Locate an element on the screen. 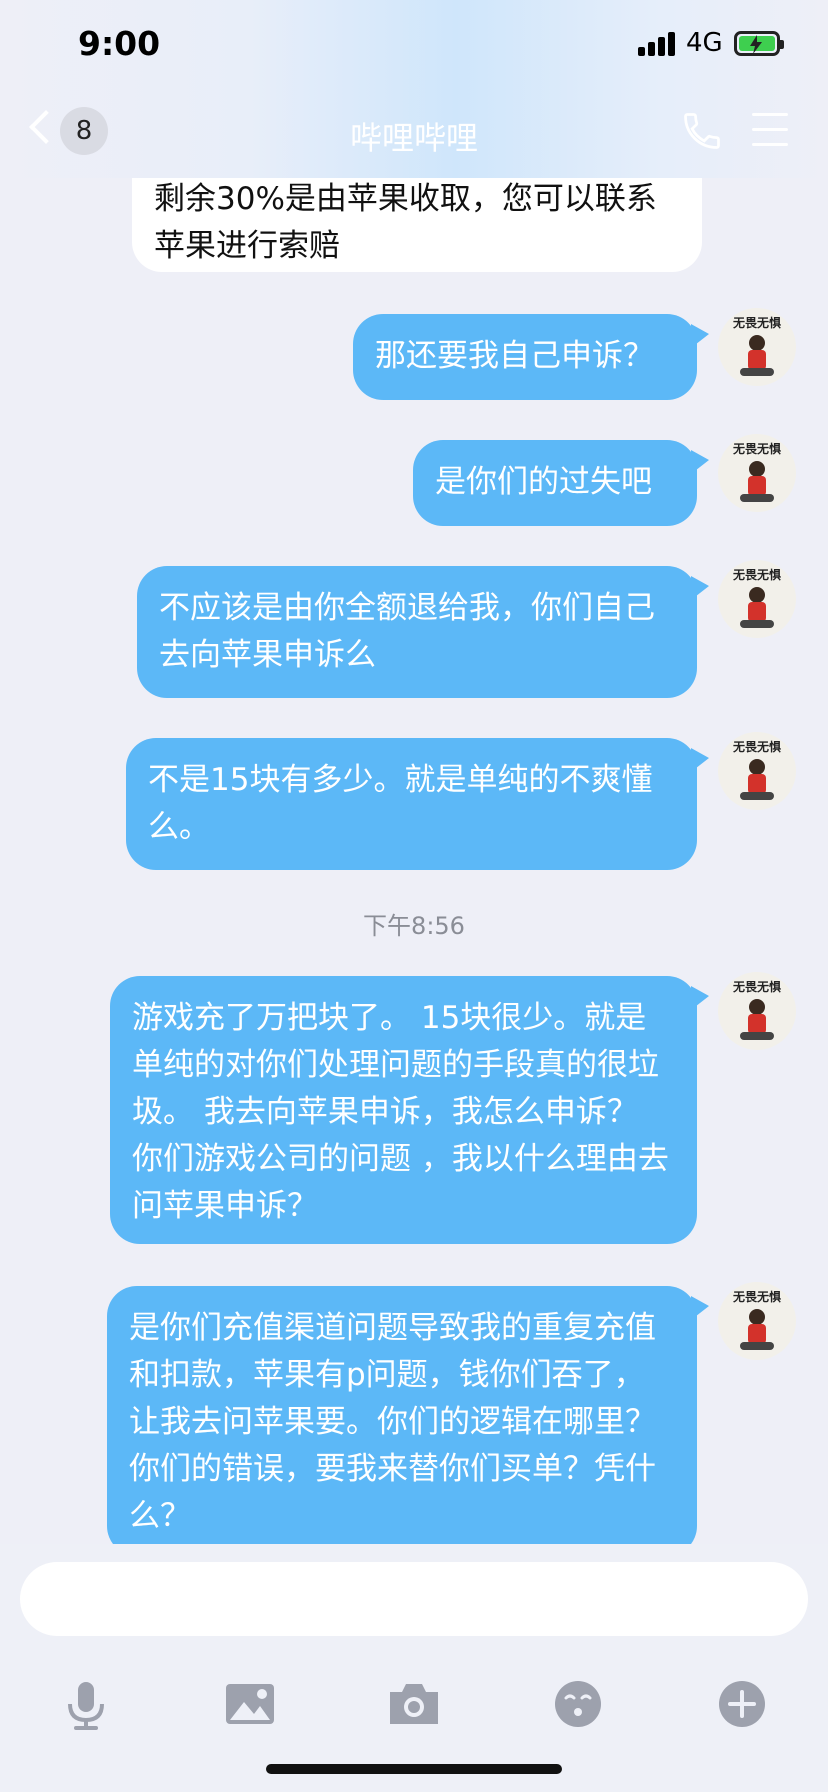  message-bubble-outgoing: 不是15块有多少。就是单纯的不爽懂么。 is located at coordinates (417, 804).